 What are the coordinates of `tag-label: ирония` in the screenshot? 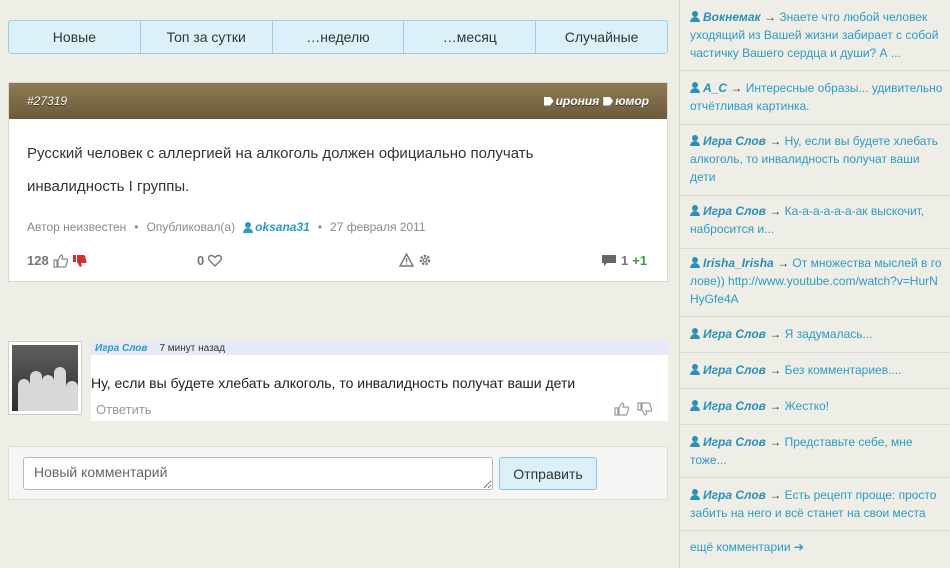 It's located at (577, 101).